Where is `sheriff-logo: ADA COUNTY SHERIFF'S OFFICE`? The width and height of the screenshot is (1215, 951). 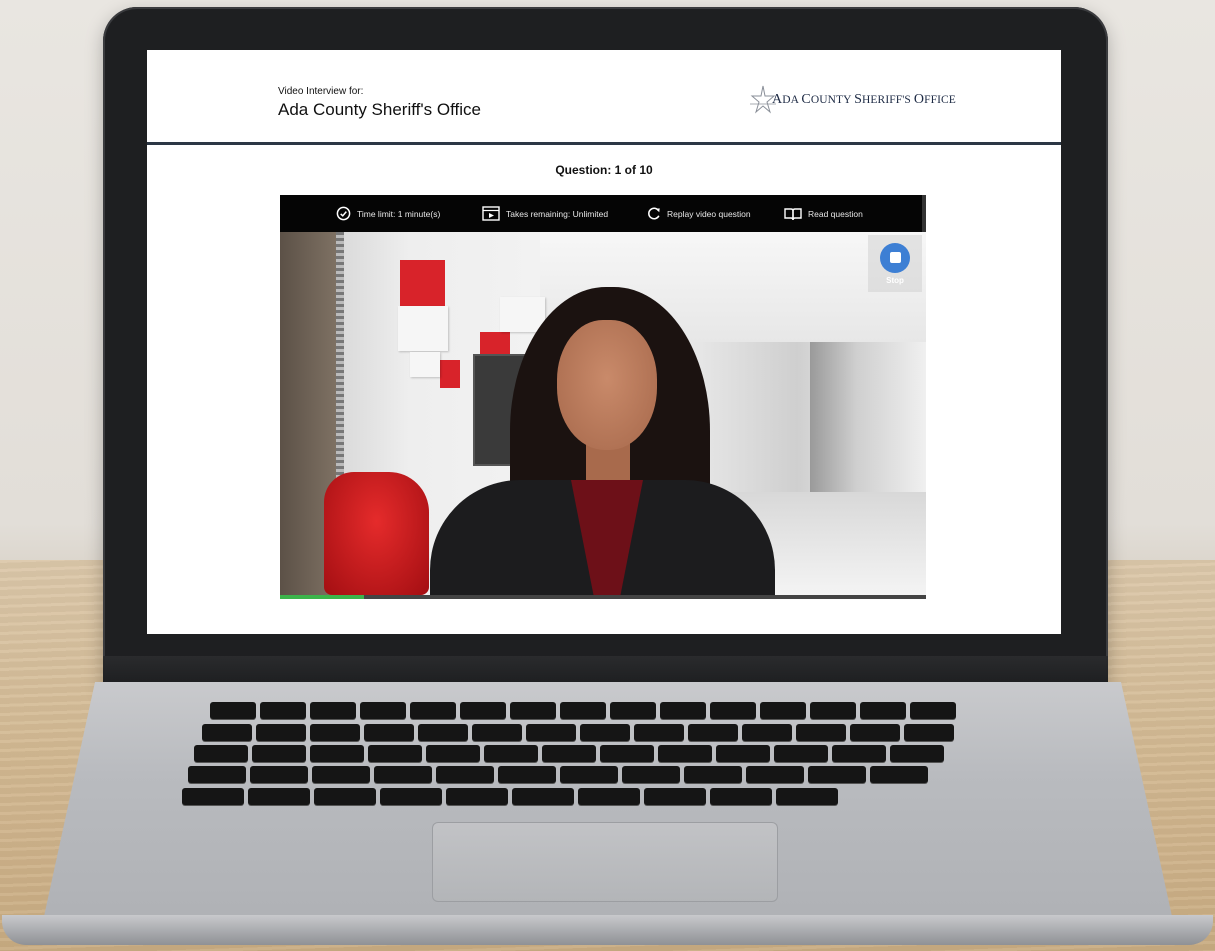 sheriff-logo: ADA COUNTY SHERIFF'S OFFICE is located at coordinates (853, 100).